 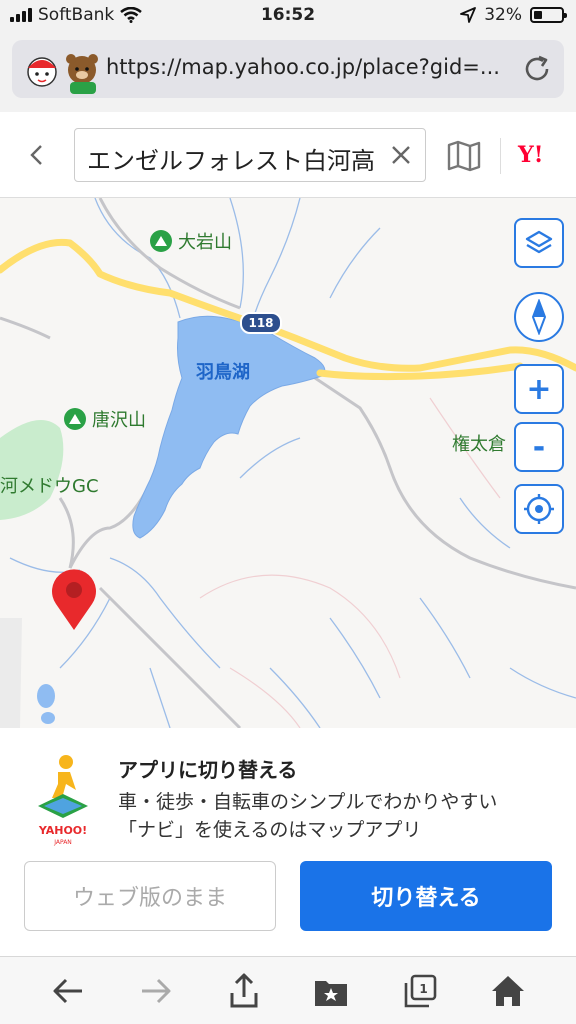 I want to click on layers-icon, so click(x=539, y=242).